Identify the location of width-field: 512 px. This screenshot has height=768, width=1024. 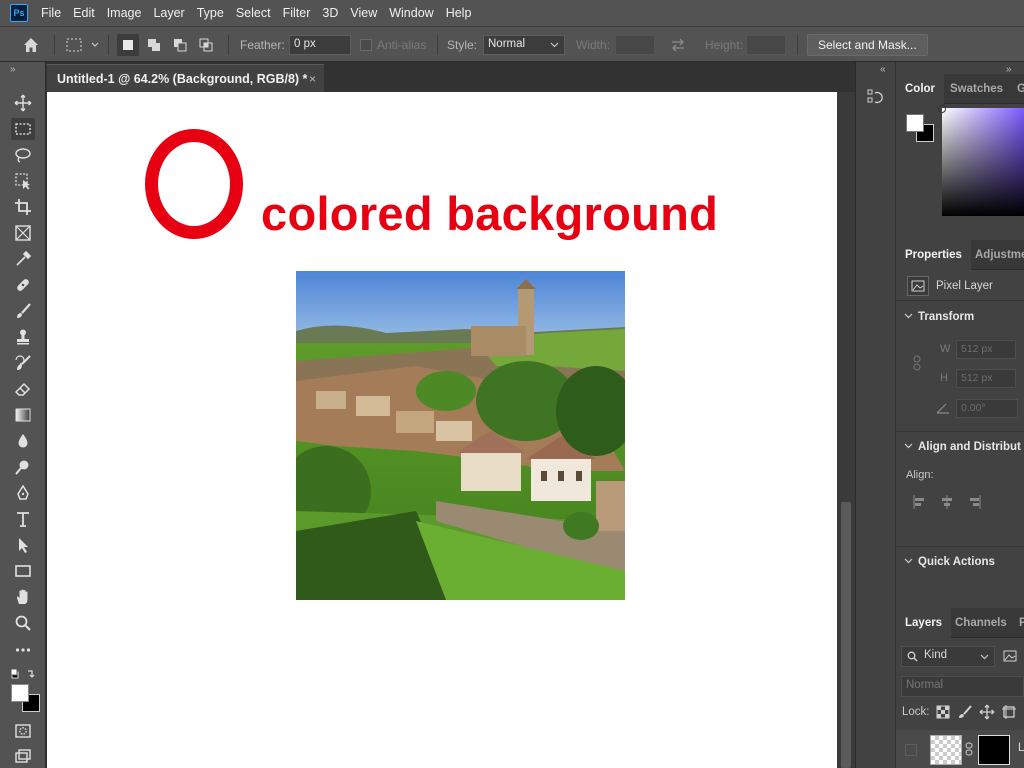
(986, 349).